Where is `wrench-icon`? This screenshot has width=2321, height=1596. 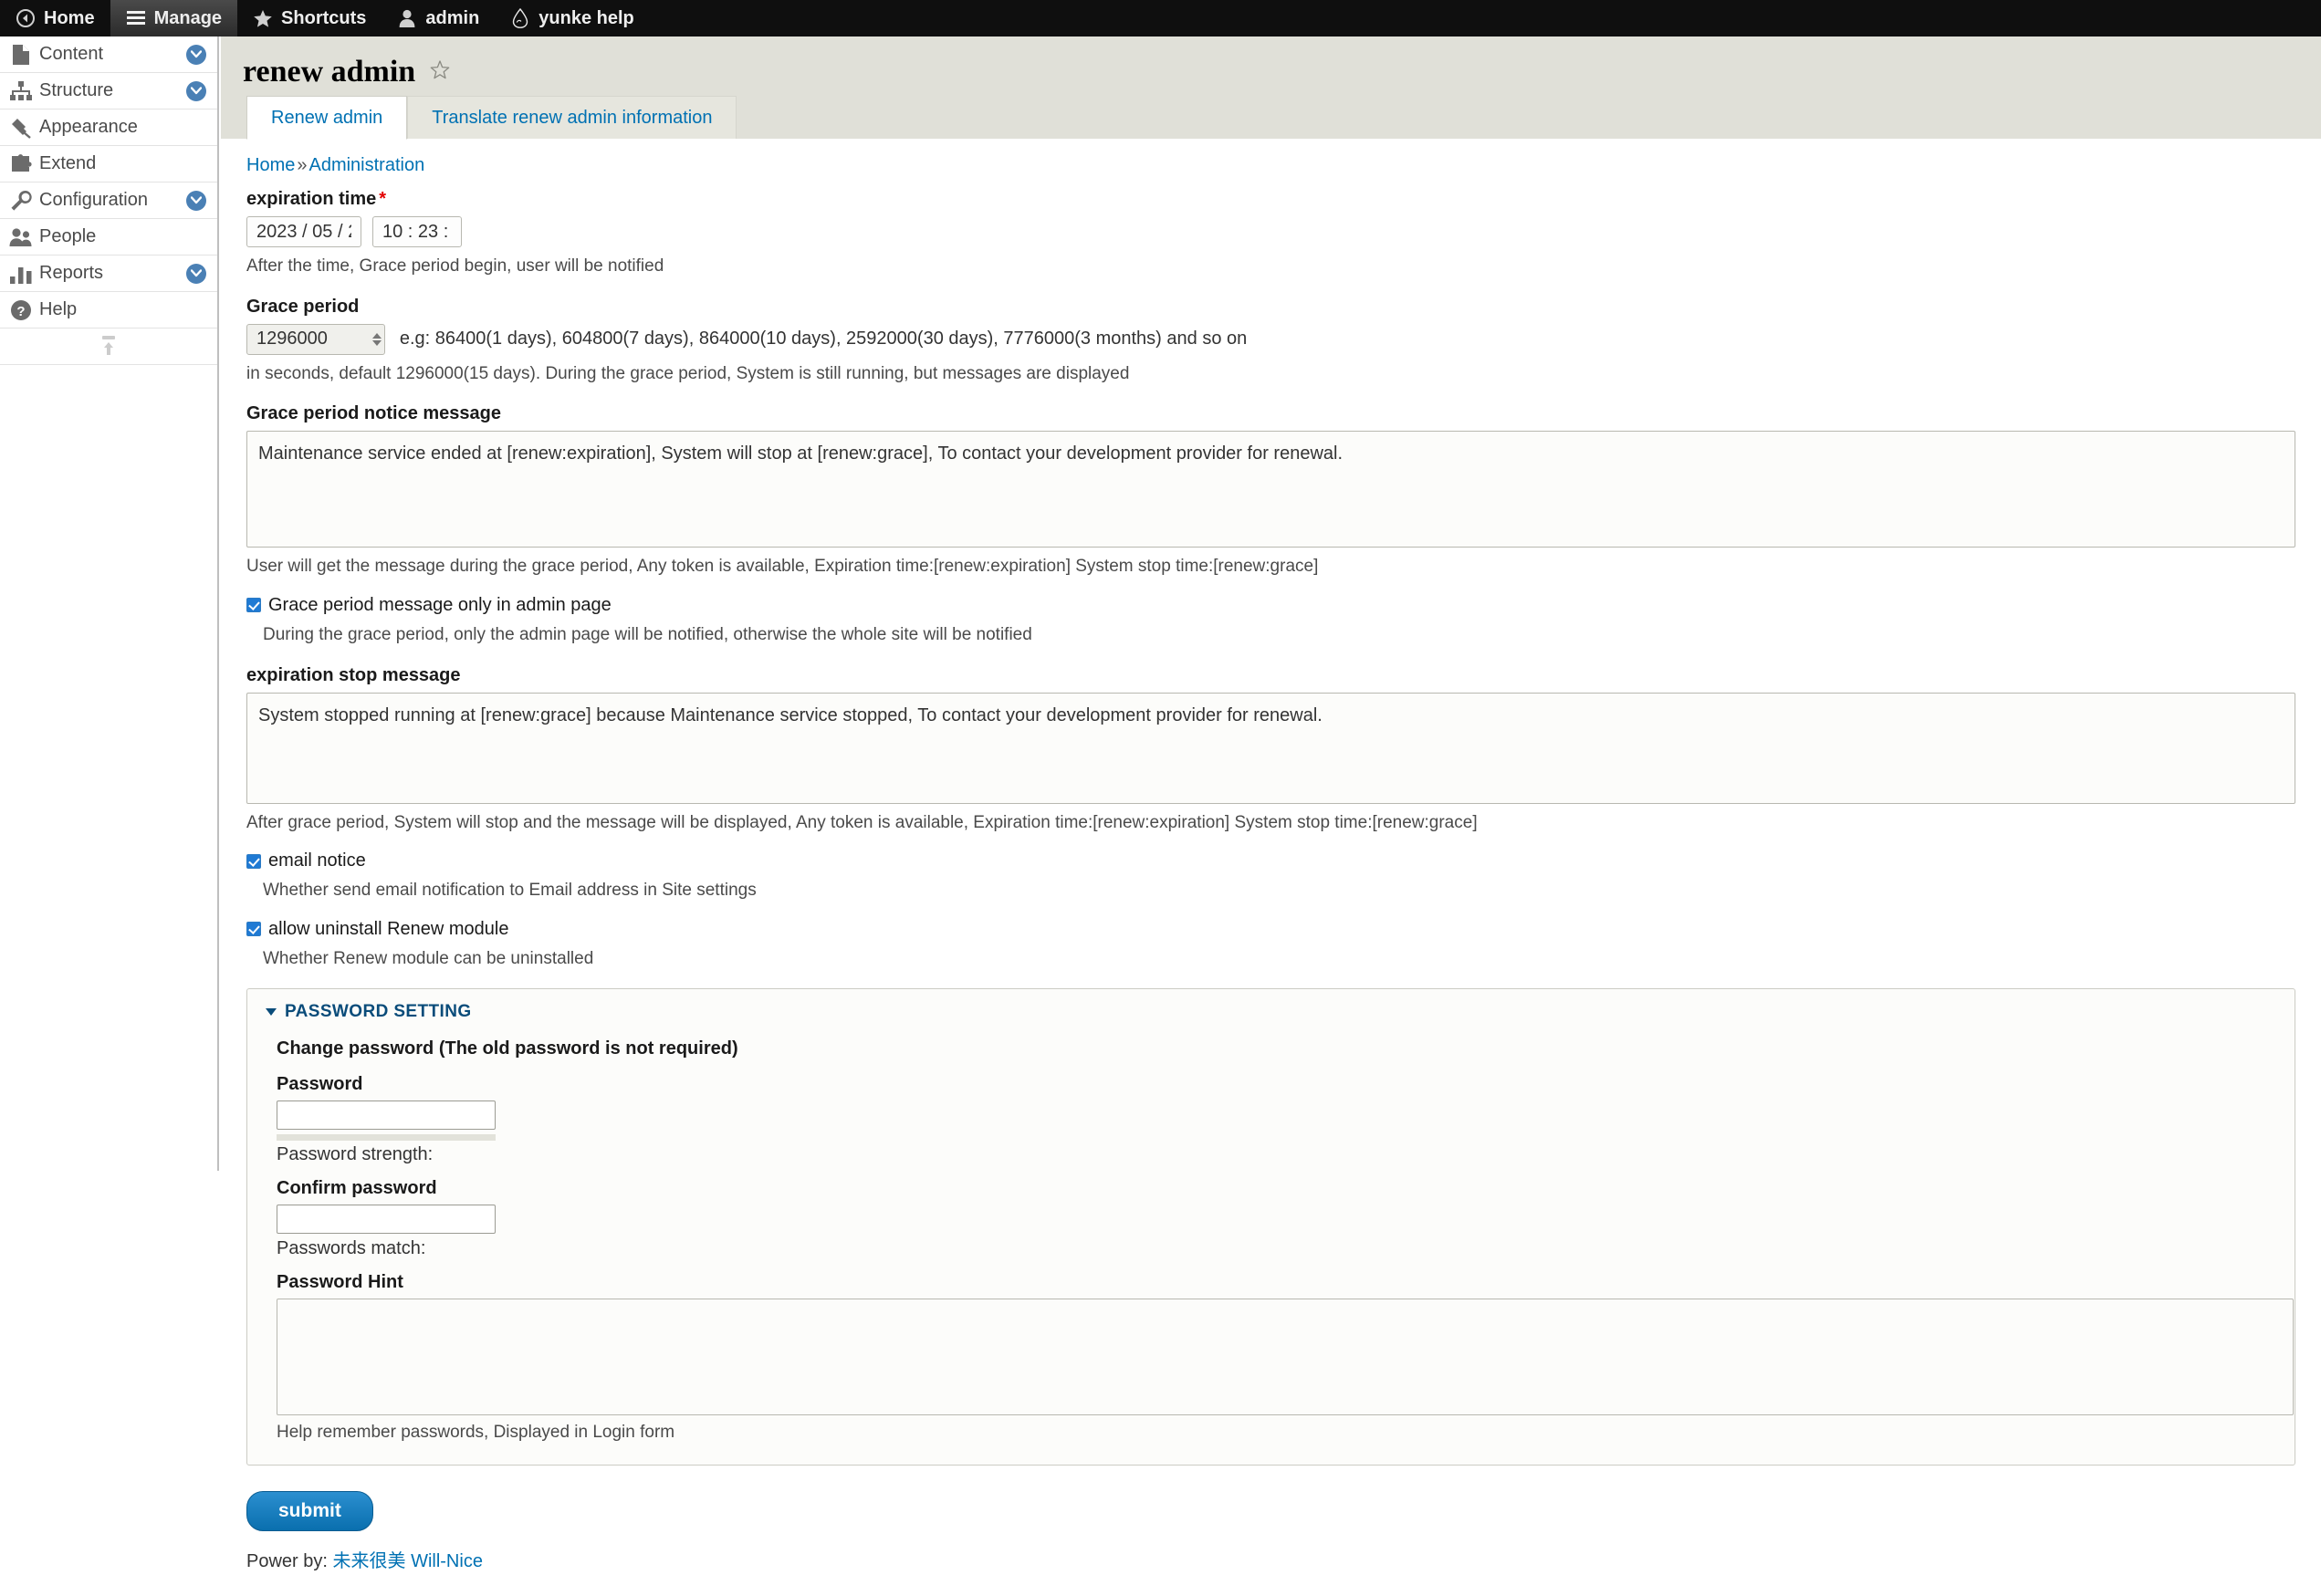
wrench-icon is located at coordinates (21, 201).